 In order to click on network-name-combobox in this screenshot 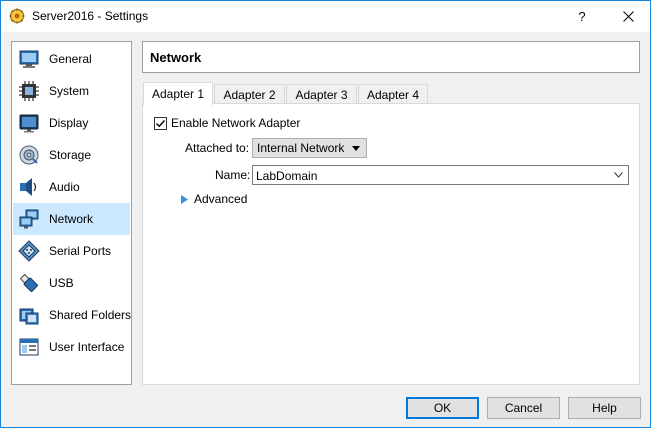, I will do `click(440, 175)`.